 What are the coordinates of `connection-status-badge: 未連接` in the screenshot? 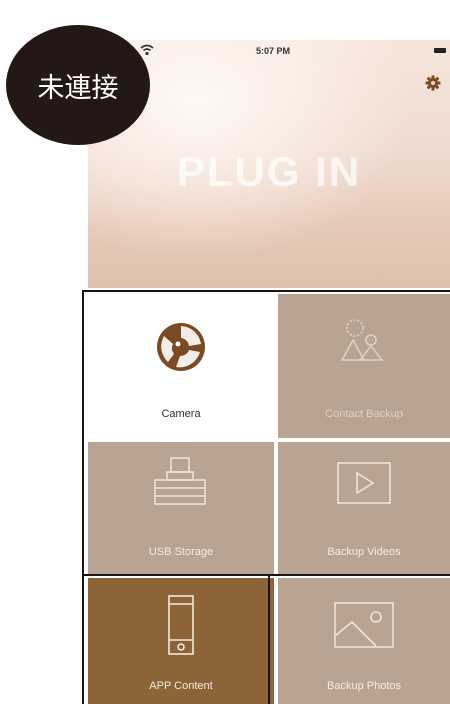 It's located at (78, 85).